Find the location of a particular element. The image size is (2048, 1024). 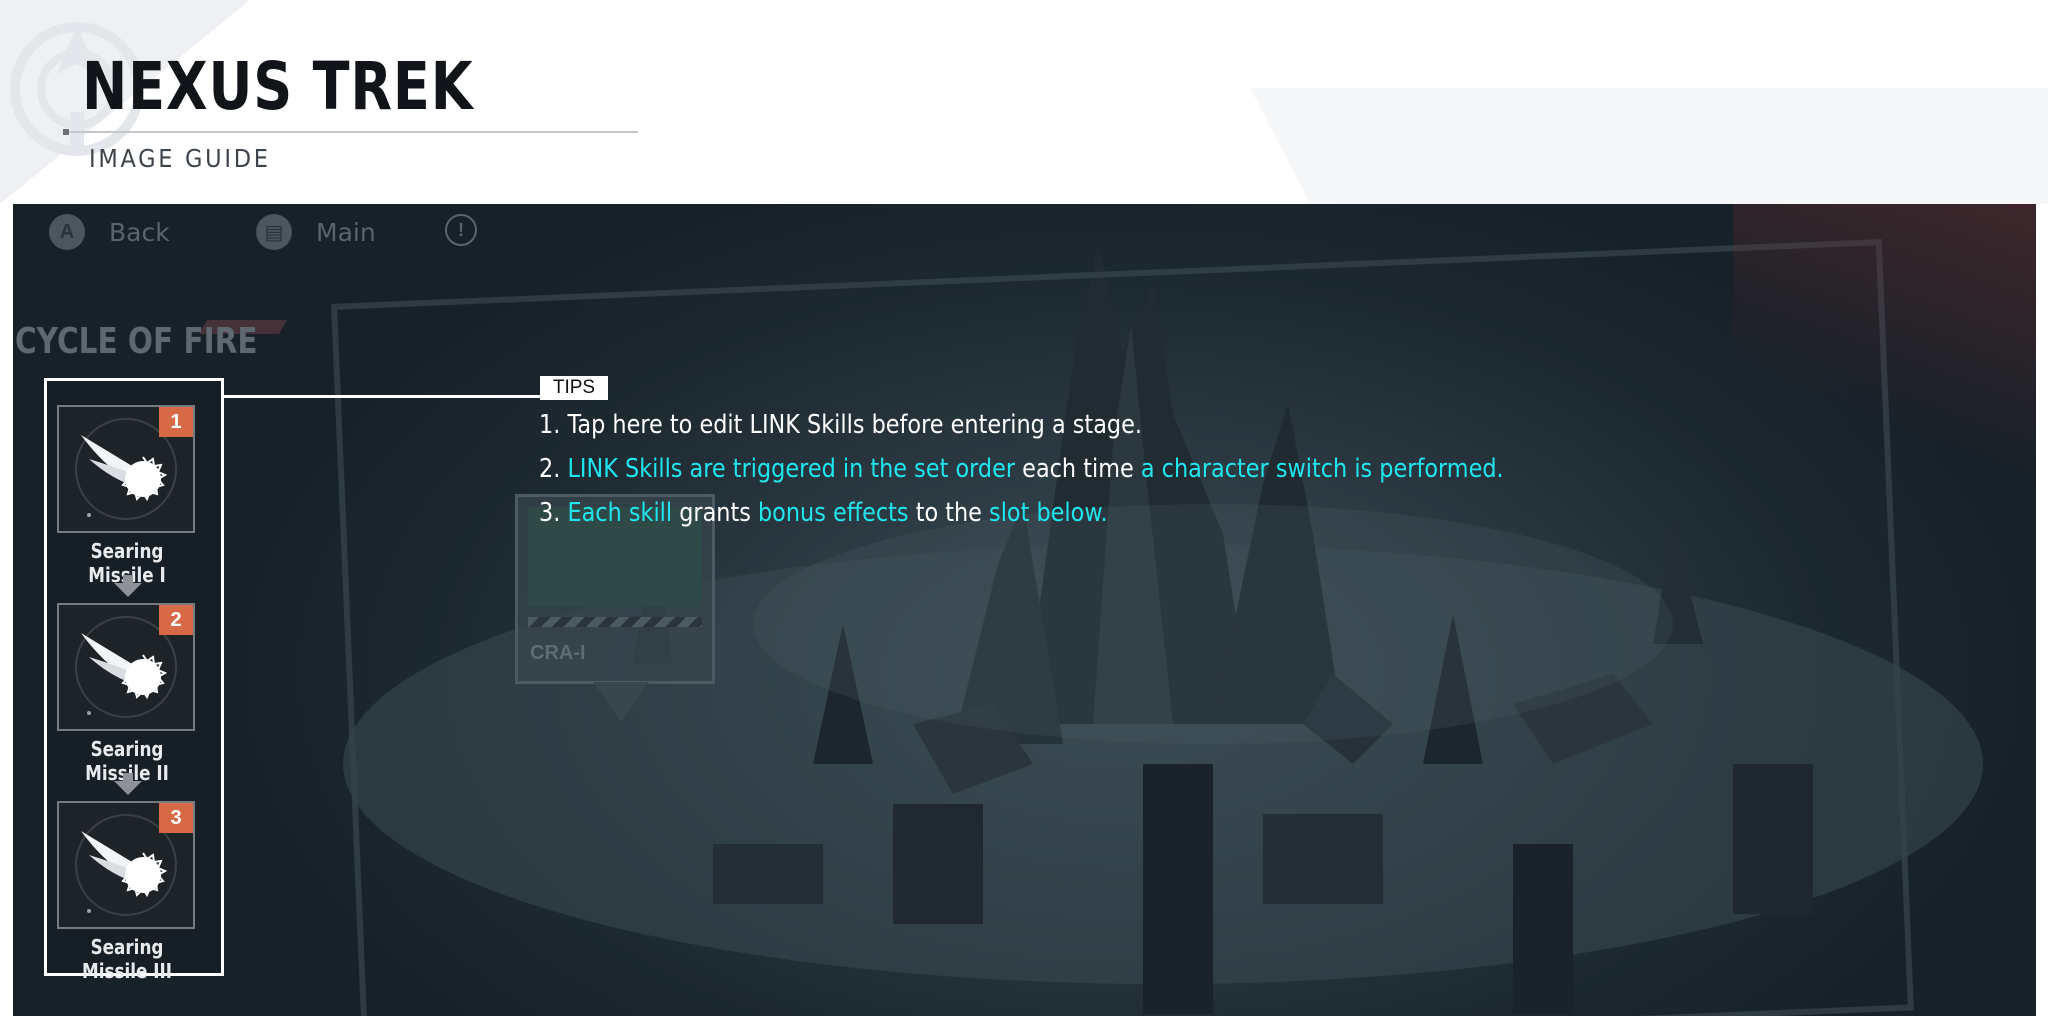

main-button: ▤ Main is located at coordinates (316, 232).